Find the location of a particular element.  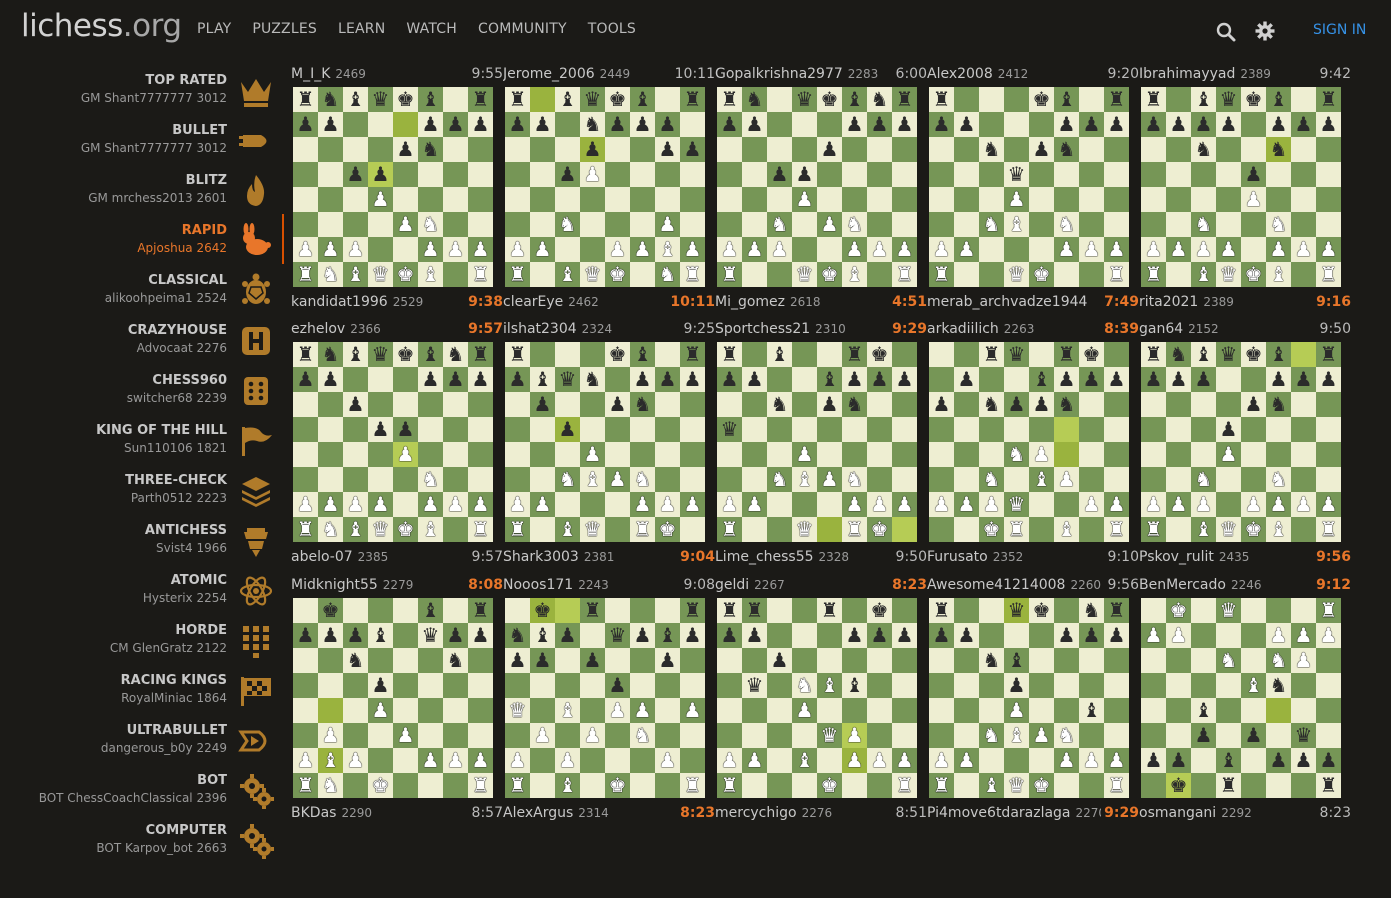

leaderboard-rapid: RAPID Apjoshua 2642 is located at coordinates (145, 239).